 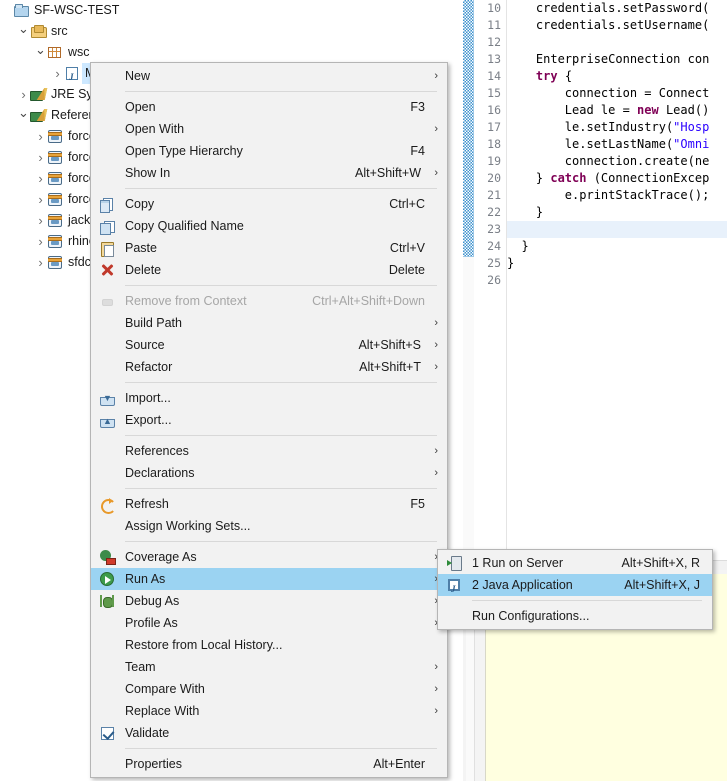 What do you see at coordinates (617, 195) in the screenshot?
I see `code-line: e.printStackTrace();` at bounding box center [617, 195].